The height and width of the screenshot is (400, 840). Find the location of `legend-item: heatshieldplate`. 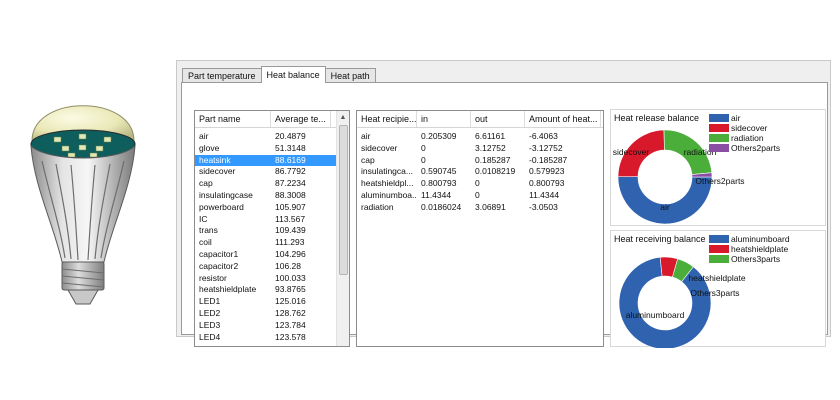

legend-item: heatshieldplate is located at coordinates (749, 249).